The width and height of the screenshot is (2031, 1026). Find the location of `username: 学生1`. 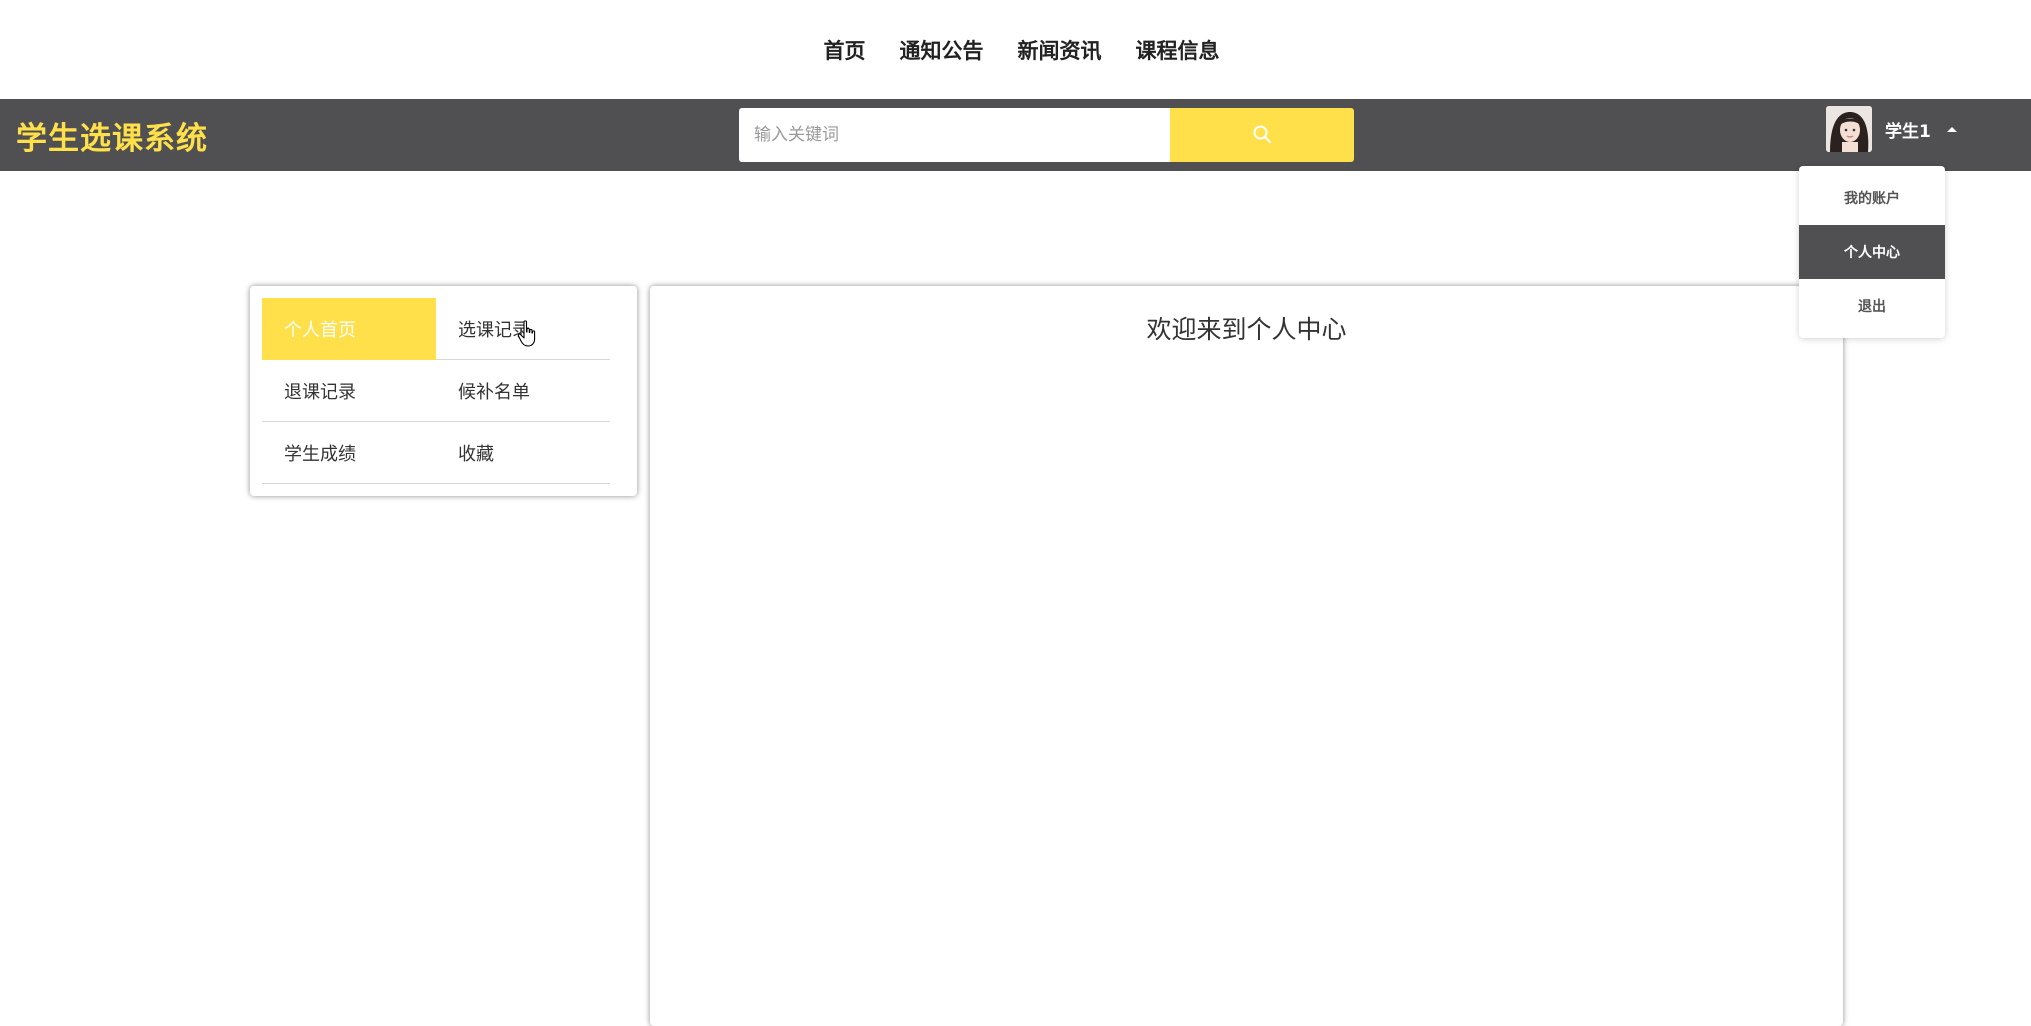

username: 学生1 is located at coordinates (1908, 131).